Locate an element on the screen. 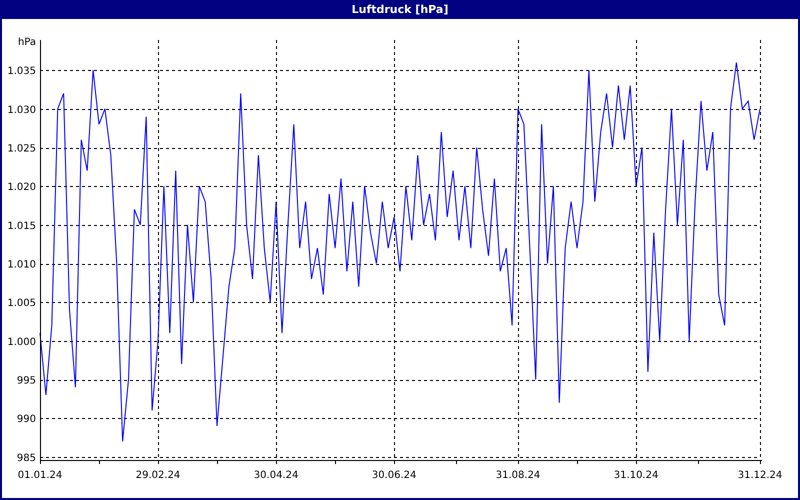  y-tick-label: 1.020 is located at coordinates (21, 188).